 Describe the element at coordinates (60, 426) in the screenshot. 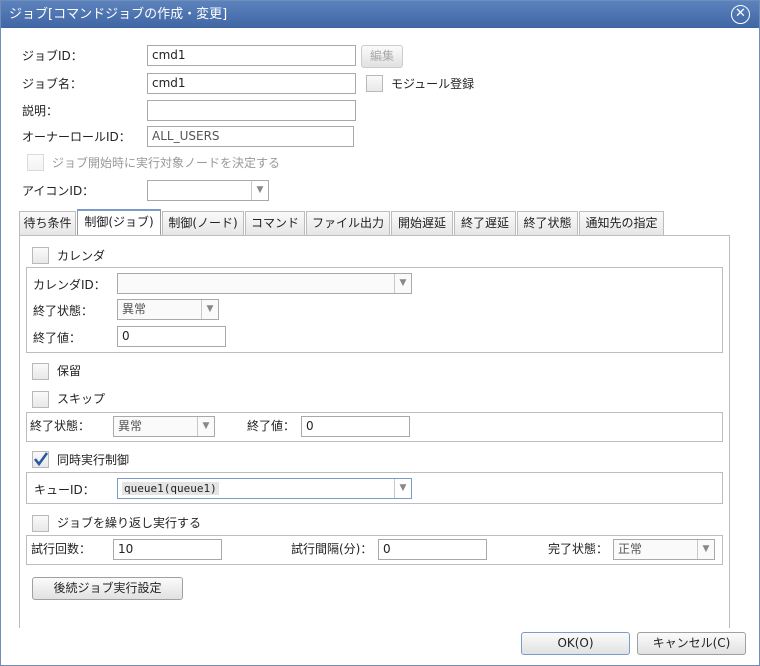

I see `skip-end-status-label: 終了状態：` at that location.